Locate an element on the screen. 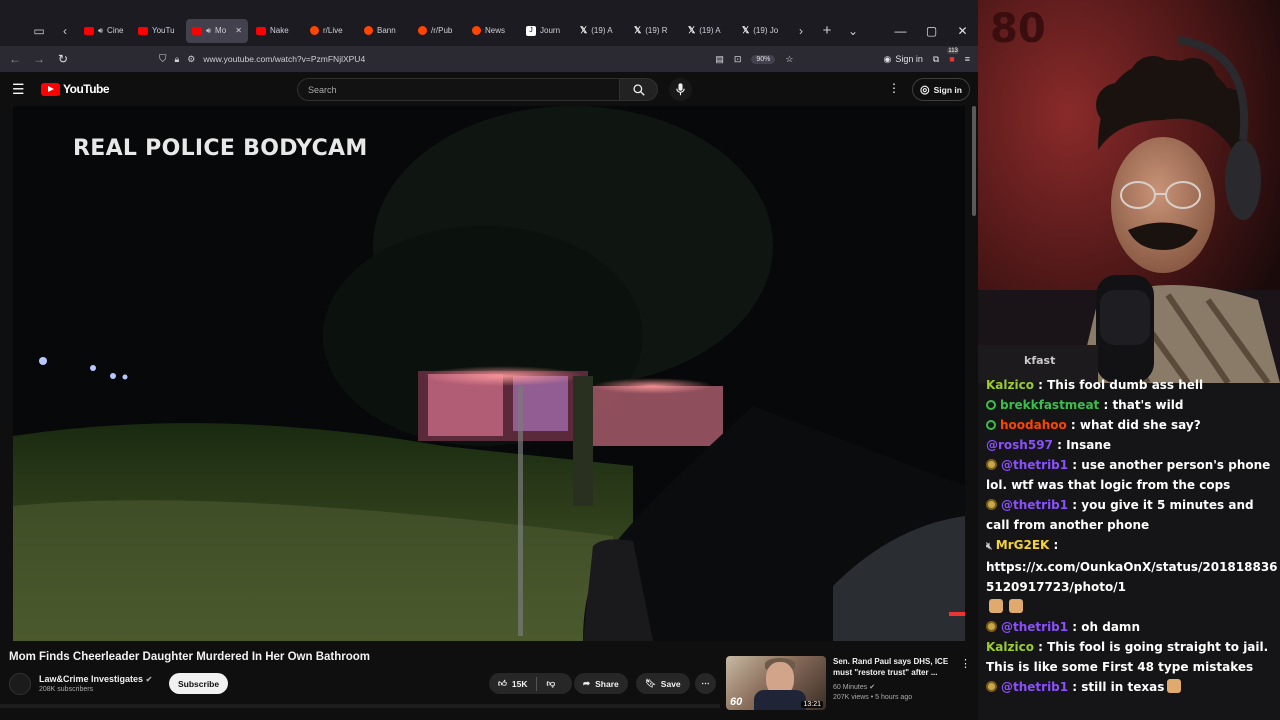 The width and height of the screenshot is (1280, 720). browser-tab: 🔊︎ Mo ✕ is located at coordinates (217, 30).